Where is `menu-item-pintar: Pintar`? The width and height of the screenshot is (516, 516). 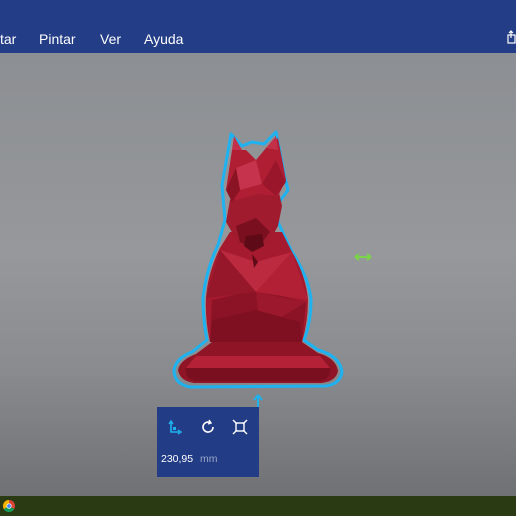
menu-item-pintar: Pintar is located at coordinates (57, 39).